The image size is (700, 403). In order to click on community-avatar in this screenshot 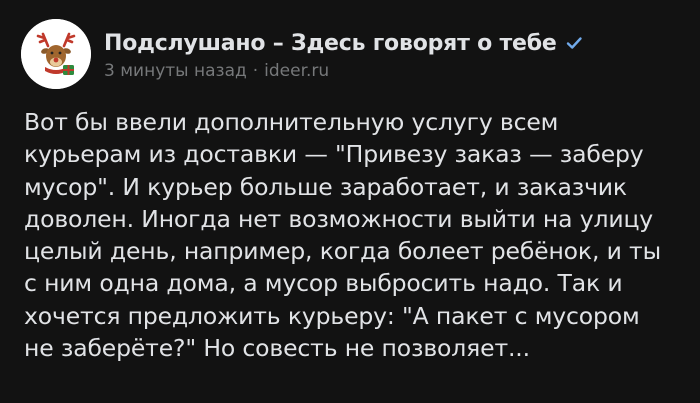, I will do `click(56, 54)`.